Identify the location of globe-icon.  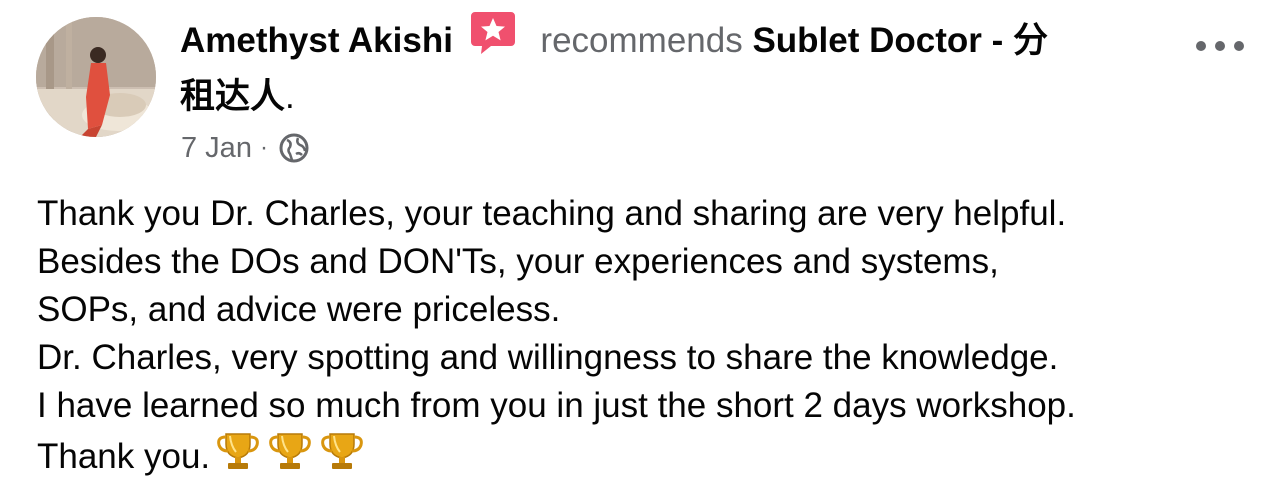
(294, 148).